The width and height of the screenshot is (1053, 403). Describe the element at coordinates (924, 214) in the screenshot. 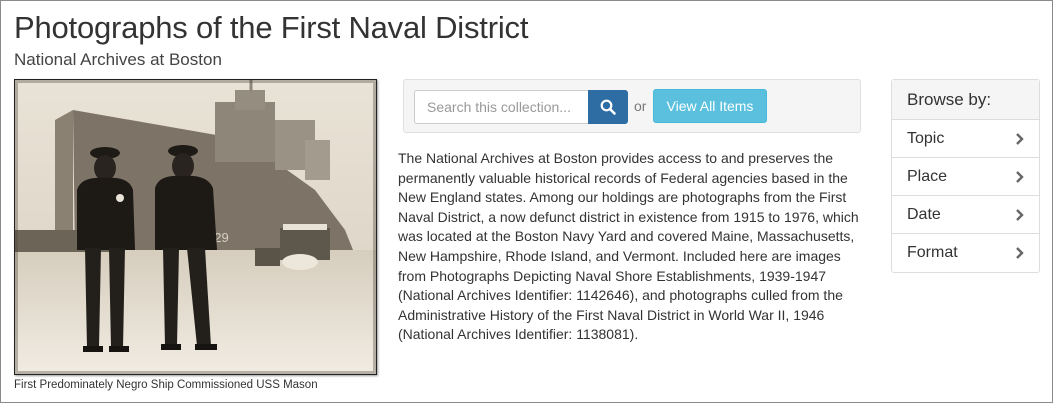

I see `browse-item-label: Date` at that location.